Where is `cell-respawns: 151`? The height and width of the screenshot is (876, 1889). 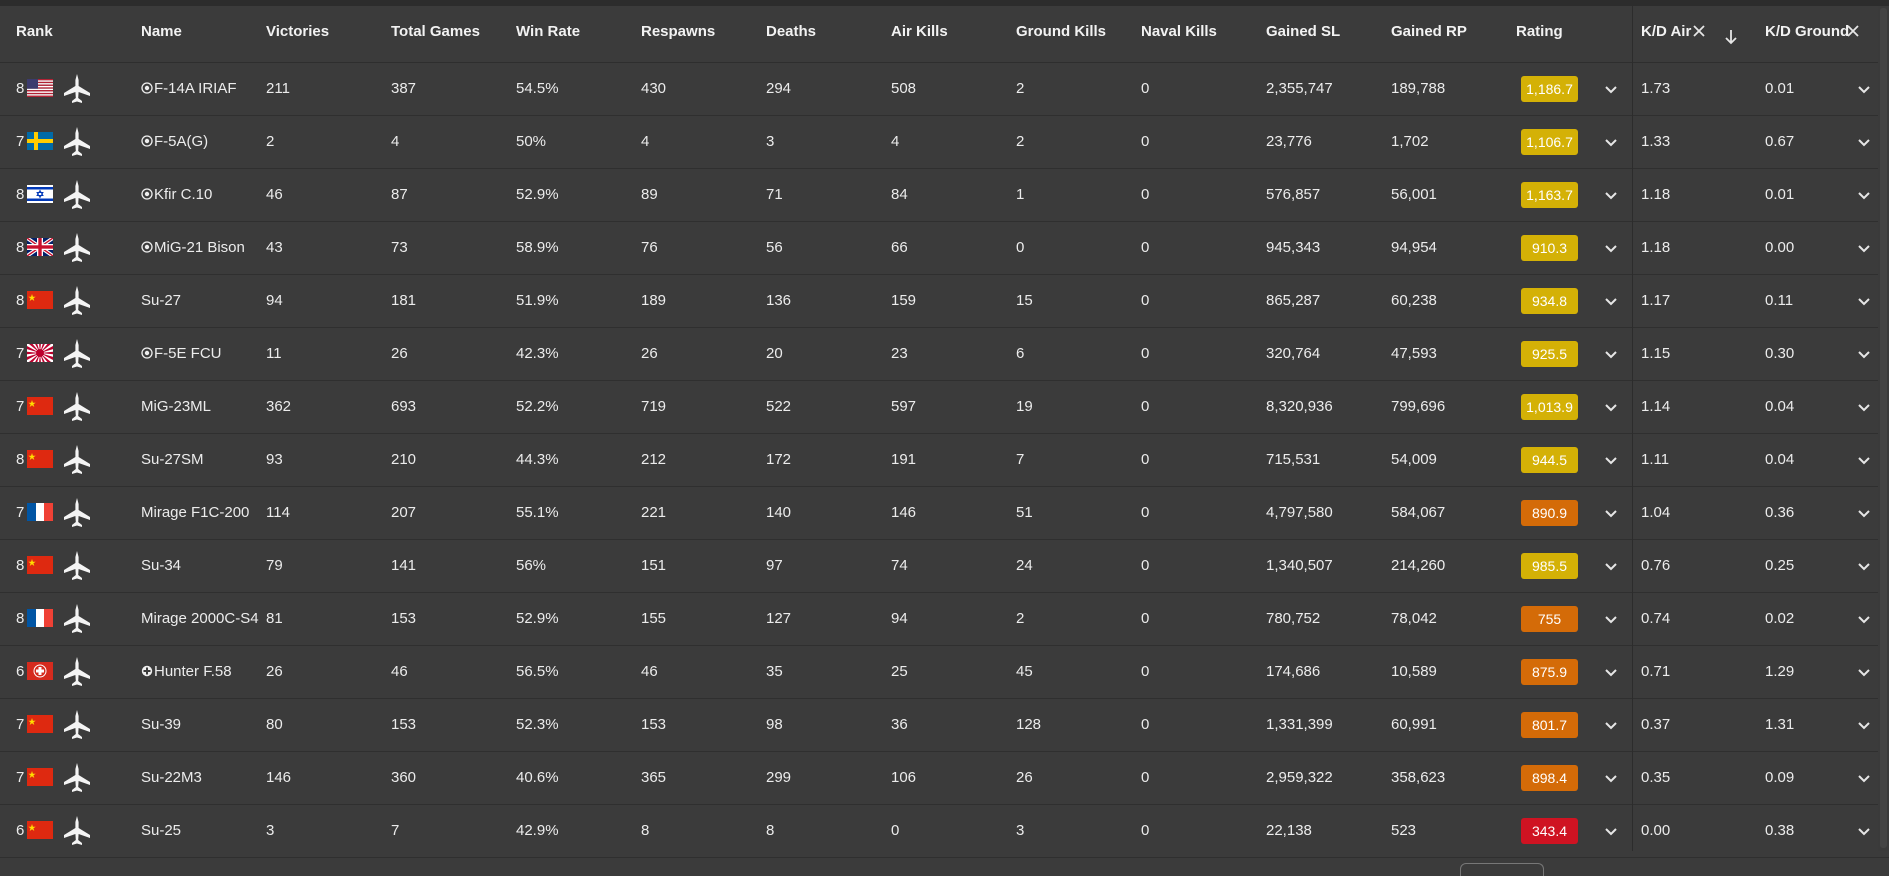 cell-respawns: 151 is located at coordinates (654, 565).